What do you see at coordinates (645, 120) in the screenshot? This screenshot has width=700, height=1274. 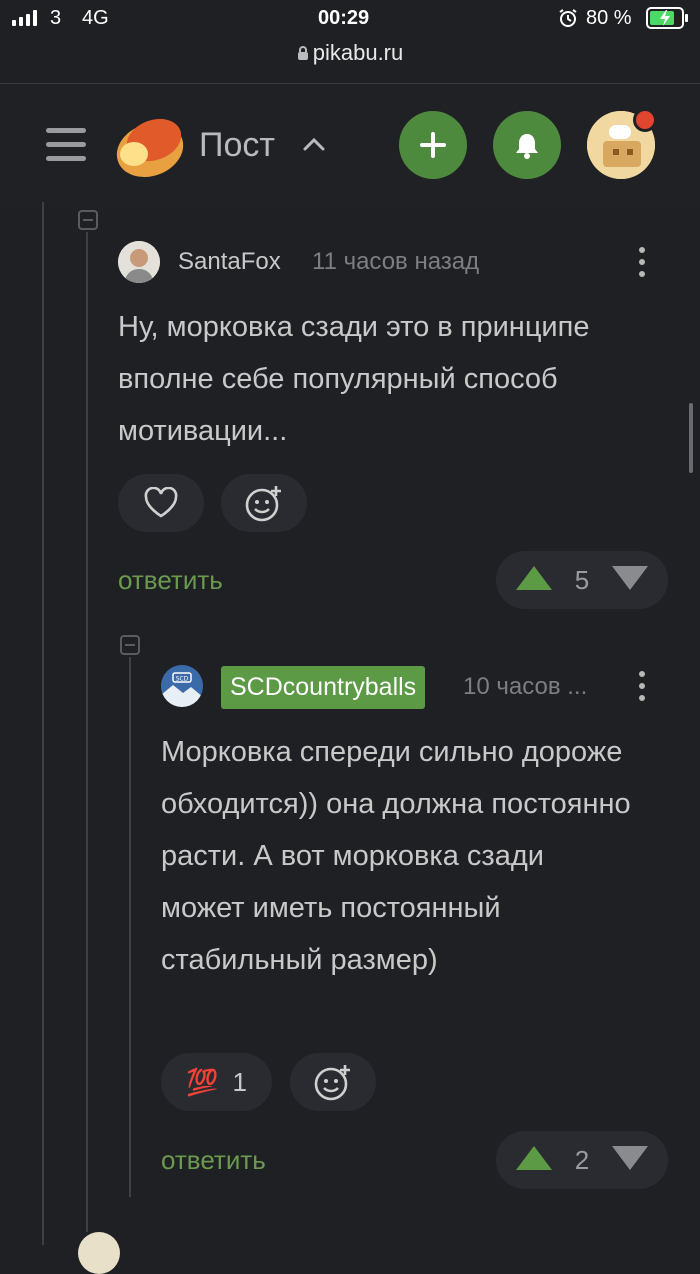 I see `notification-dot` at bounding box center [645, 120].